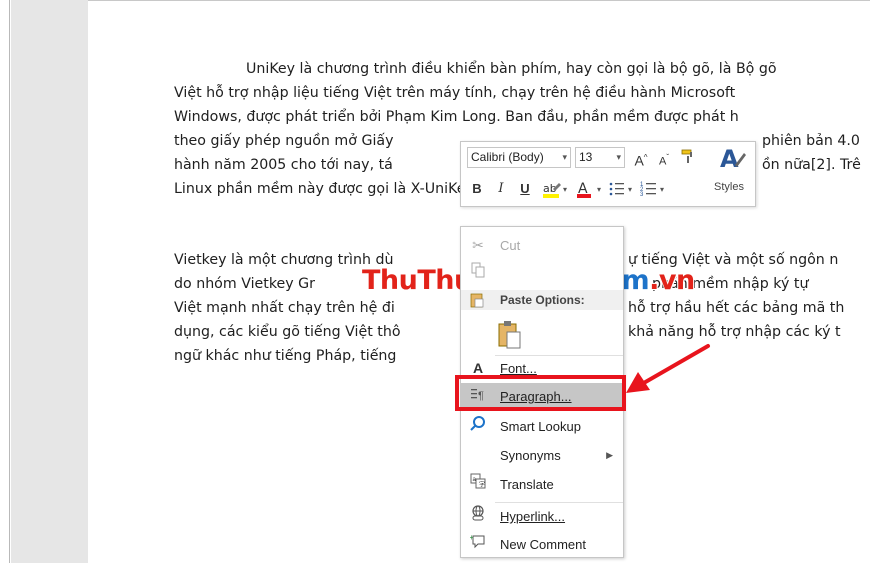  Describe the element at coordinates (542, 544) in the screenshot. I see `menu-item-new-comment: + New Comment` at that location.